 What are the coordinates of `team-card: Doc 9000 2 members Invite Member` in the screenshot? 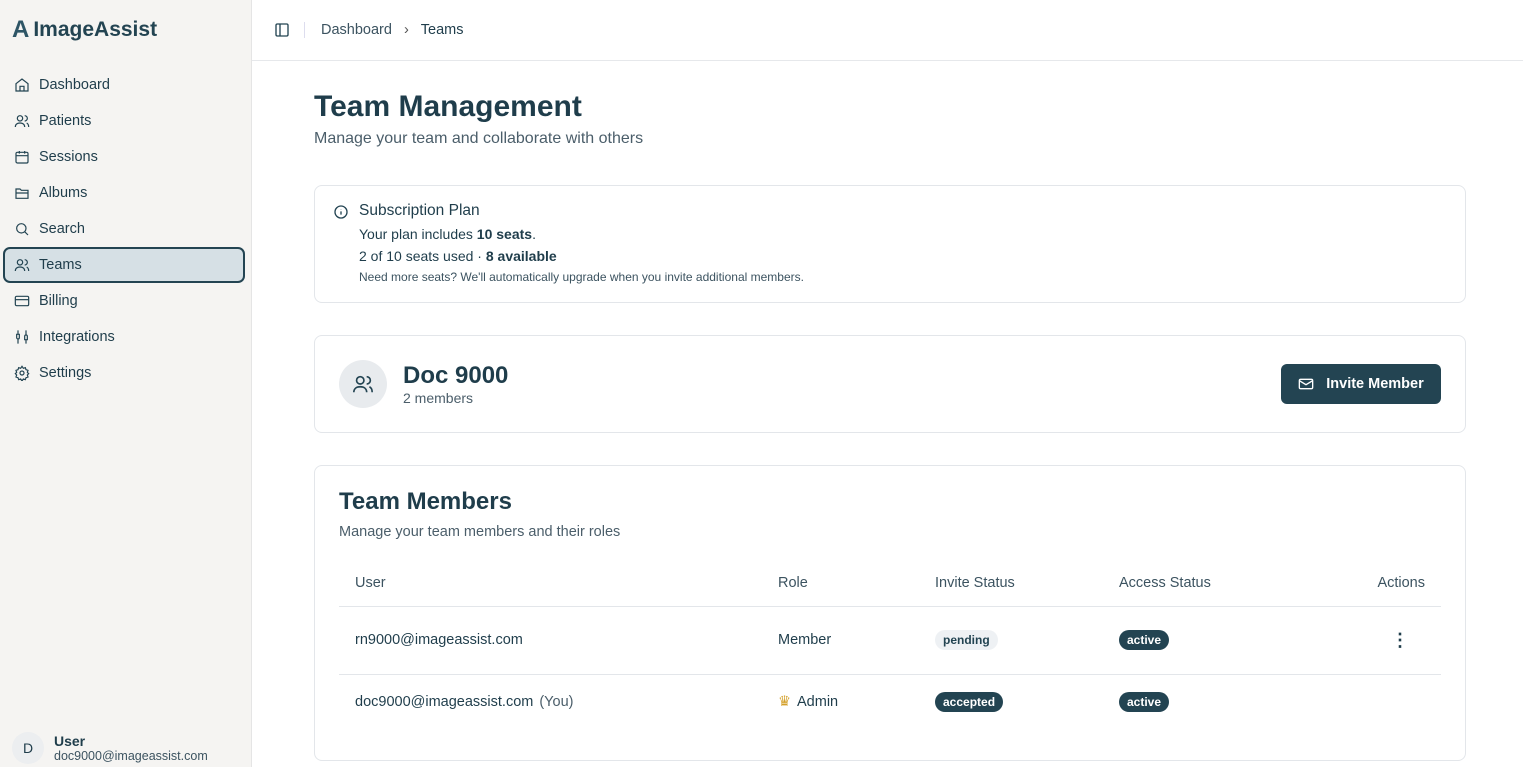 It's located at (890, 384).